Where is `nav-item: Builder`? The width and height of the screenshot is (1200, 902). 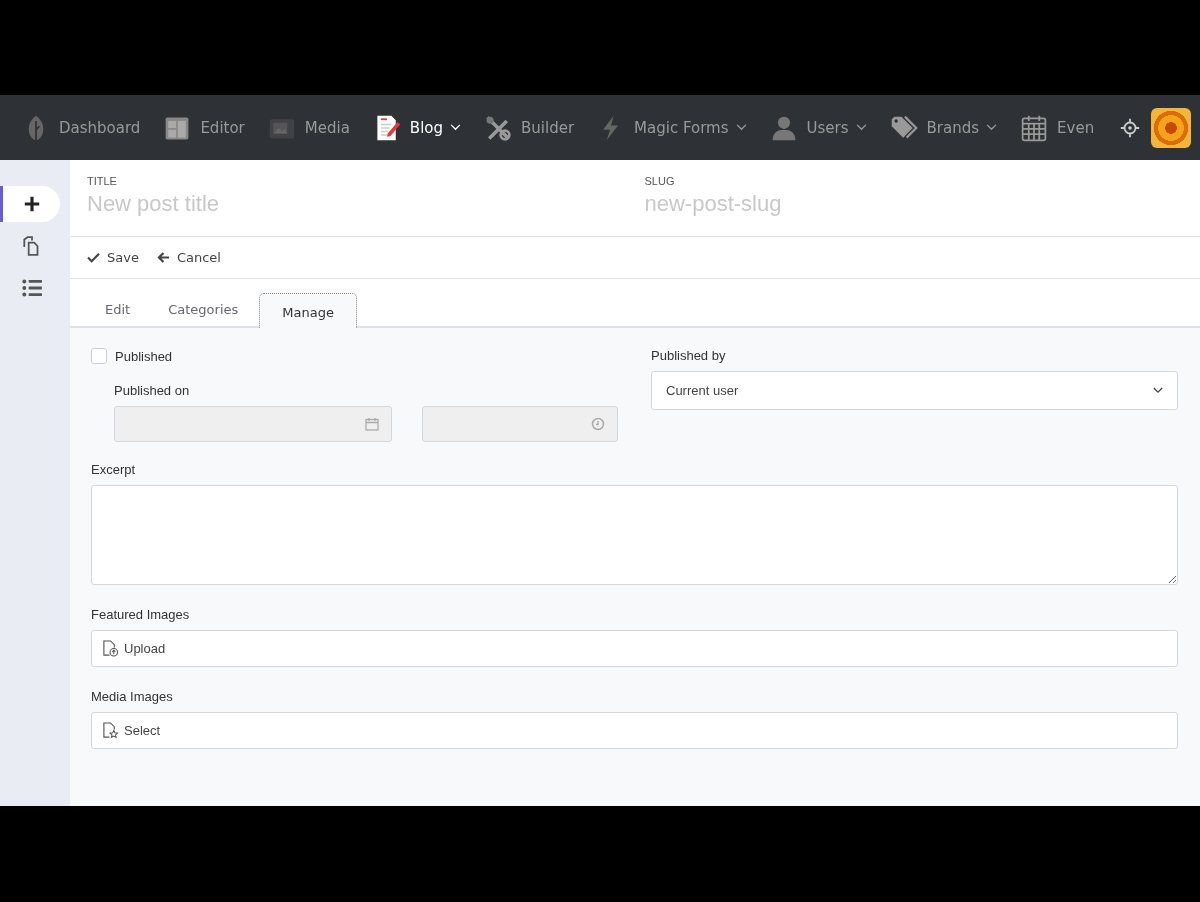 nav-item: Builder is located at coordinates (529, 127).